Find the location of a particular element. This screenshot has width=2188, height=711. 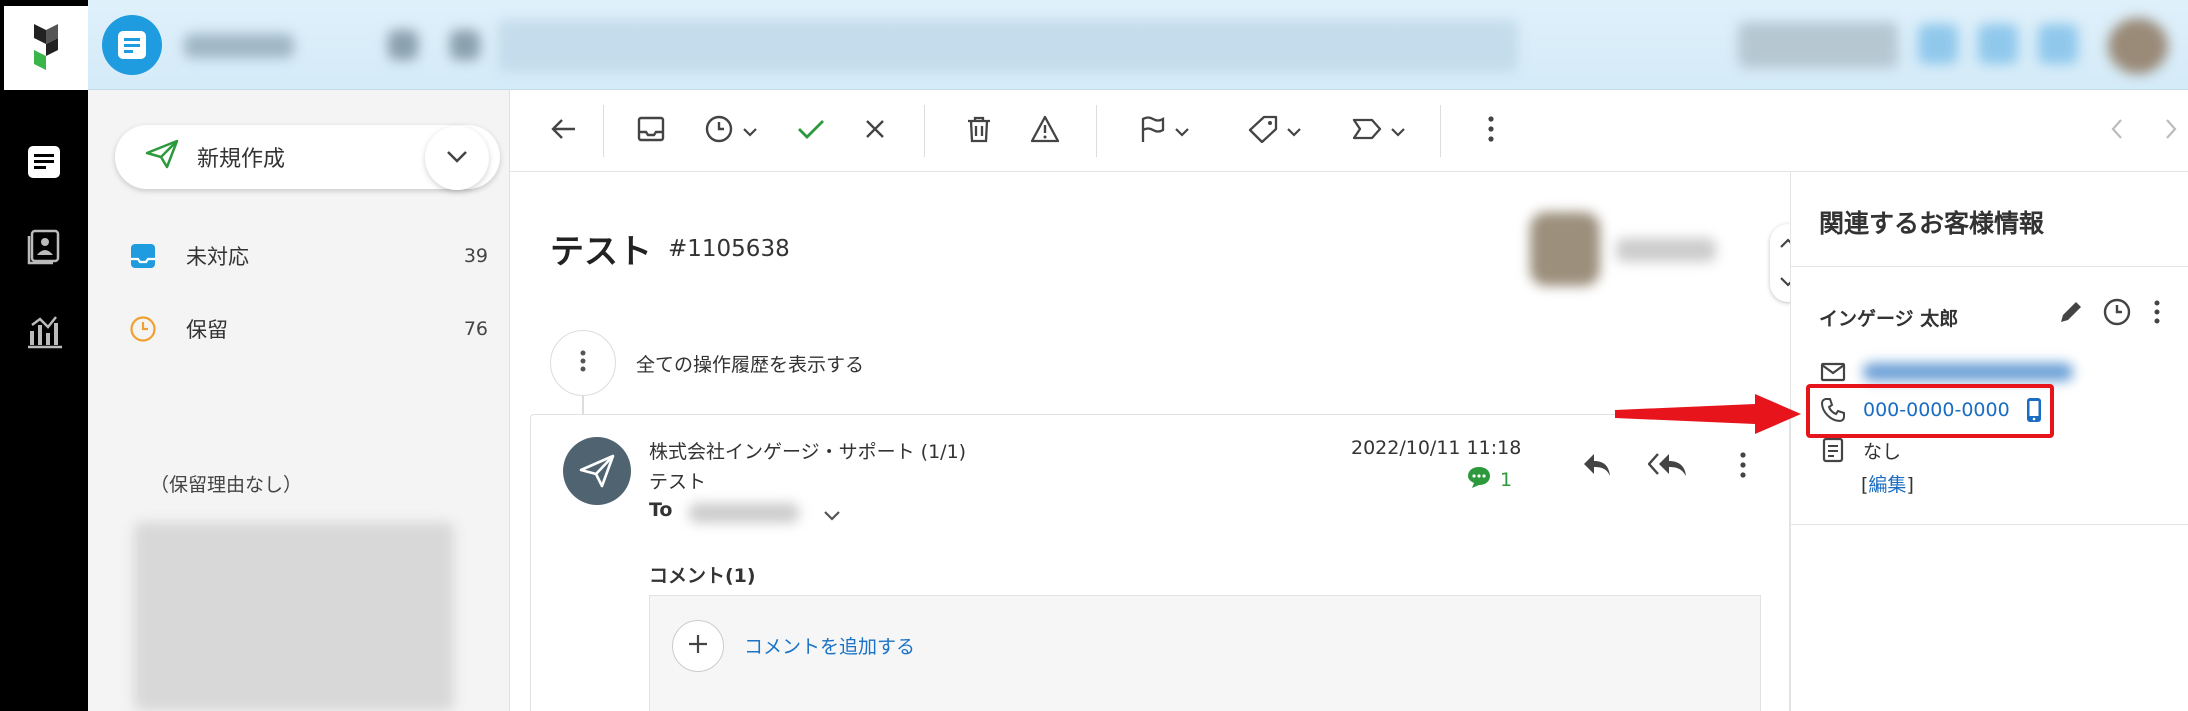

spam-button is located at coordinates (1045, 131).